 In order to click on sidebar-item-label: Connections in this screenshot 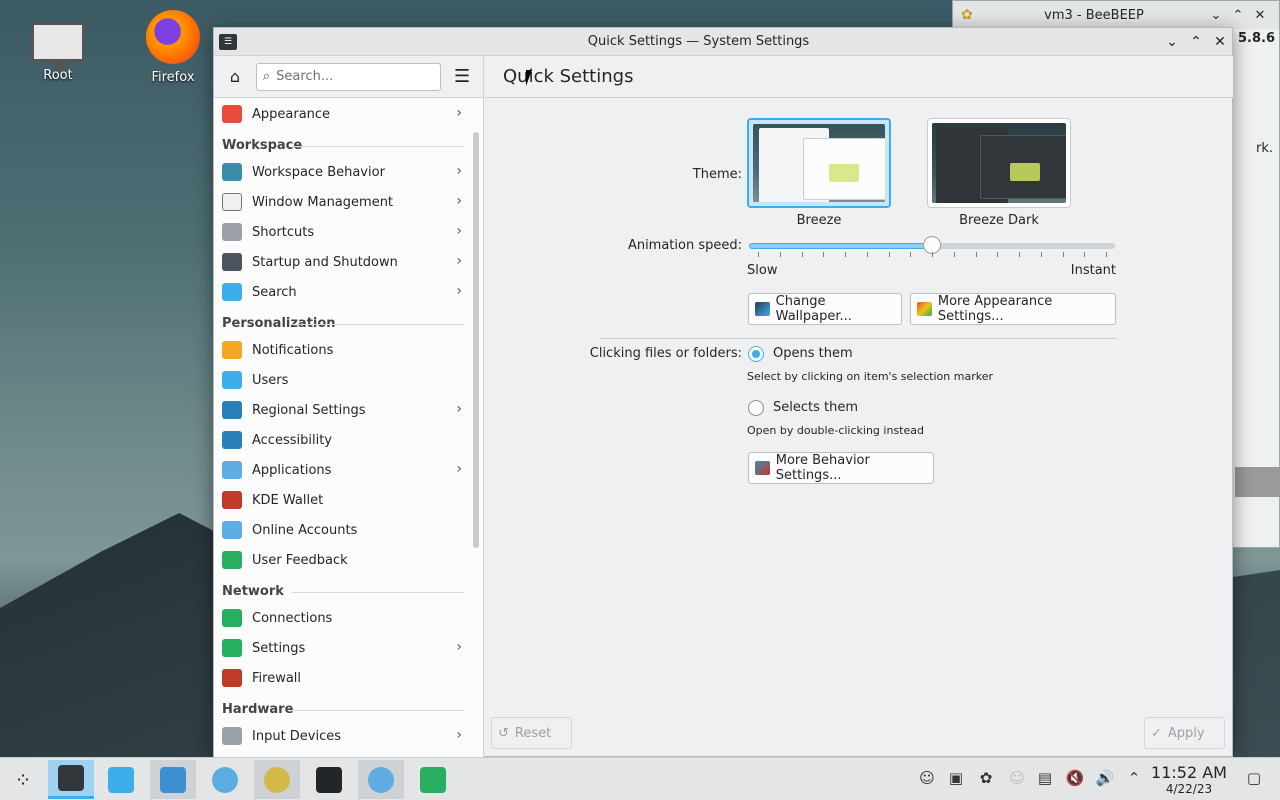, I will do `click(292, 618)`.